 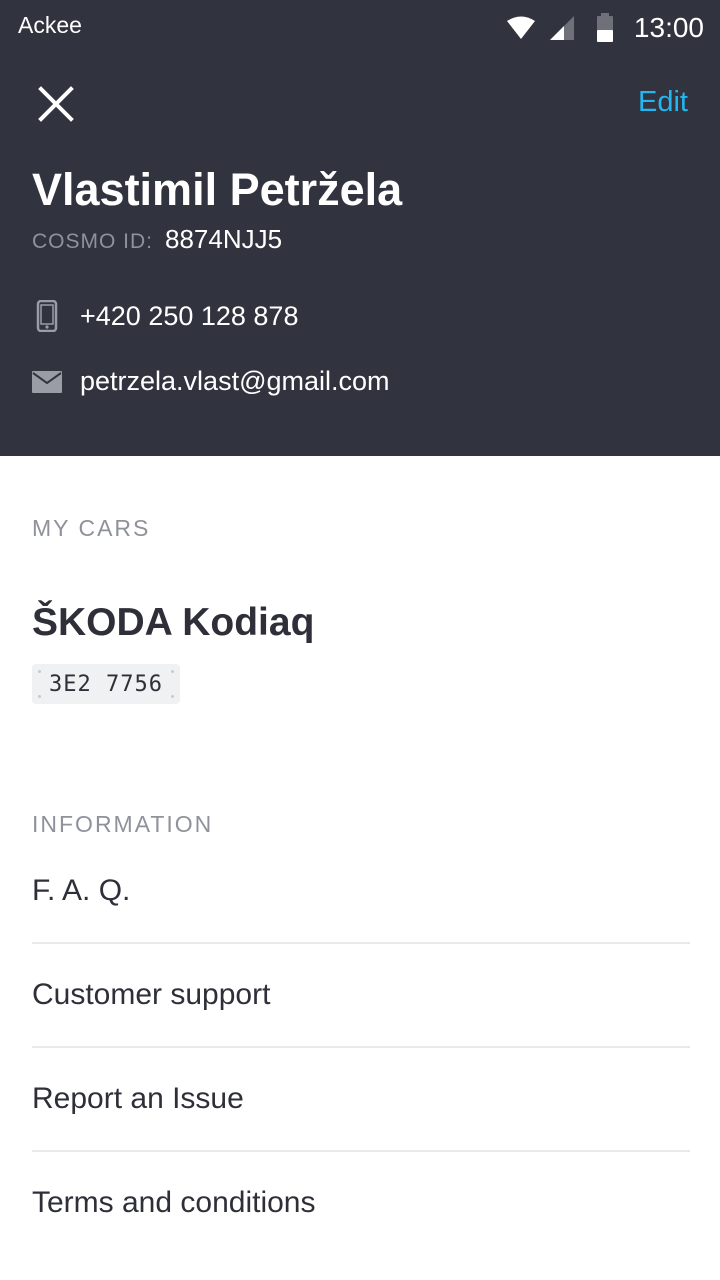 I want to click on phone-number: +420 250 128 878, so click(x=189, y=315).